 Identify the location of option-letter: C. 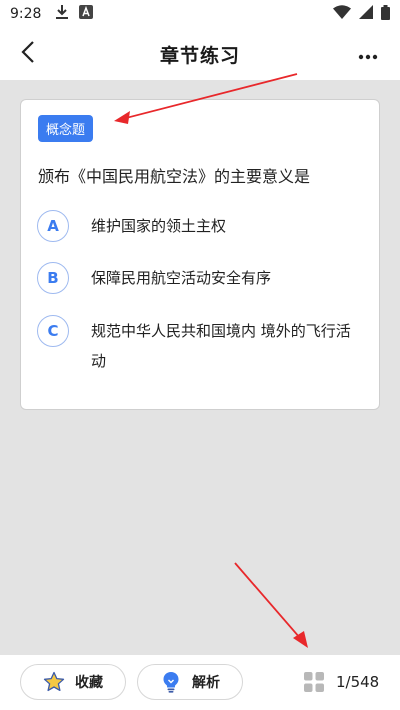
(53, 331).